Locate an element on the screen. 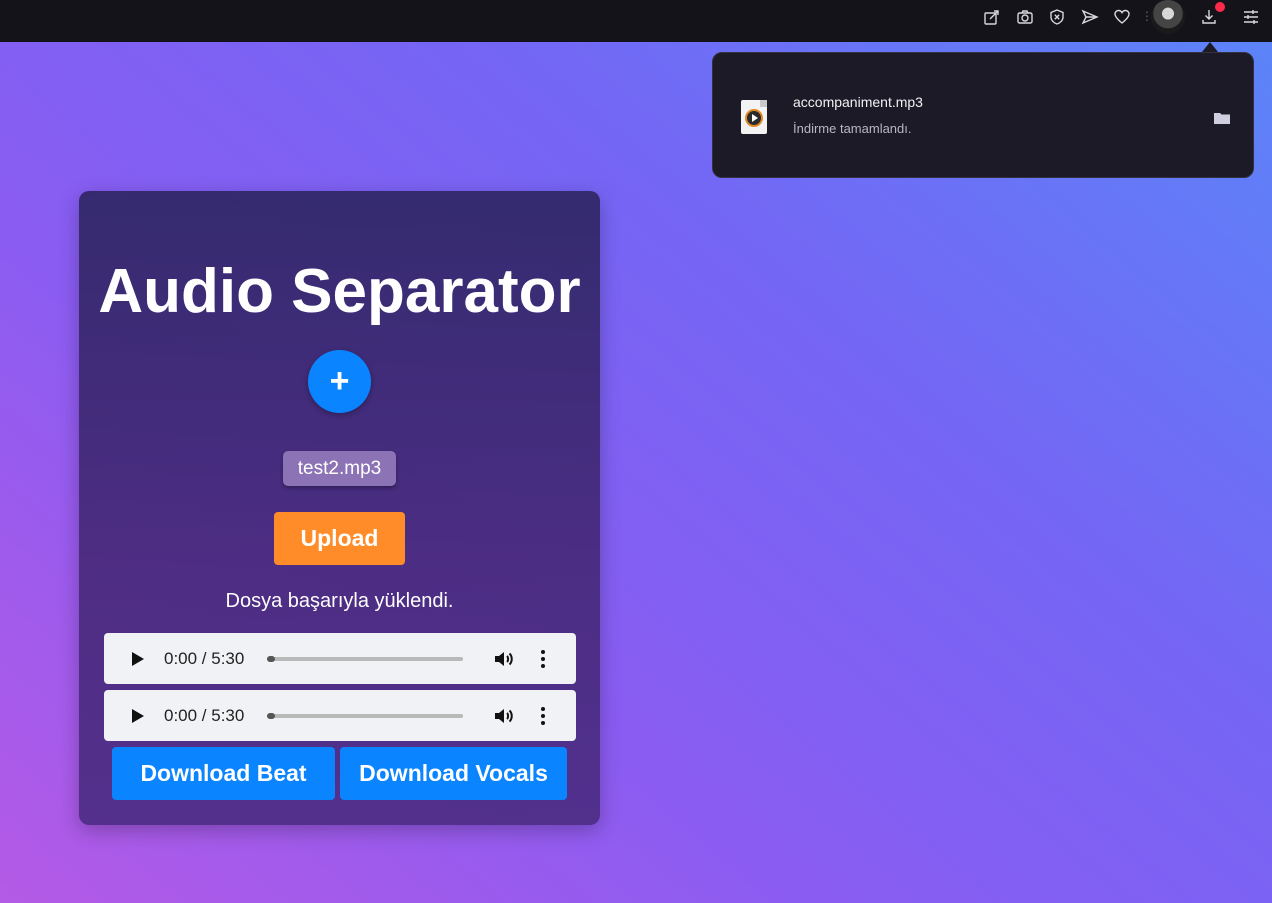  edit-share-icon is located at coordinates (992, 17).